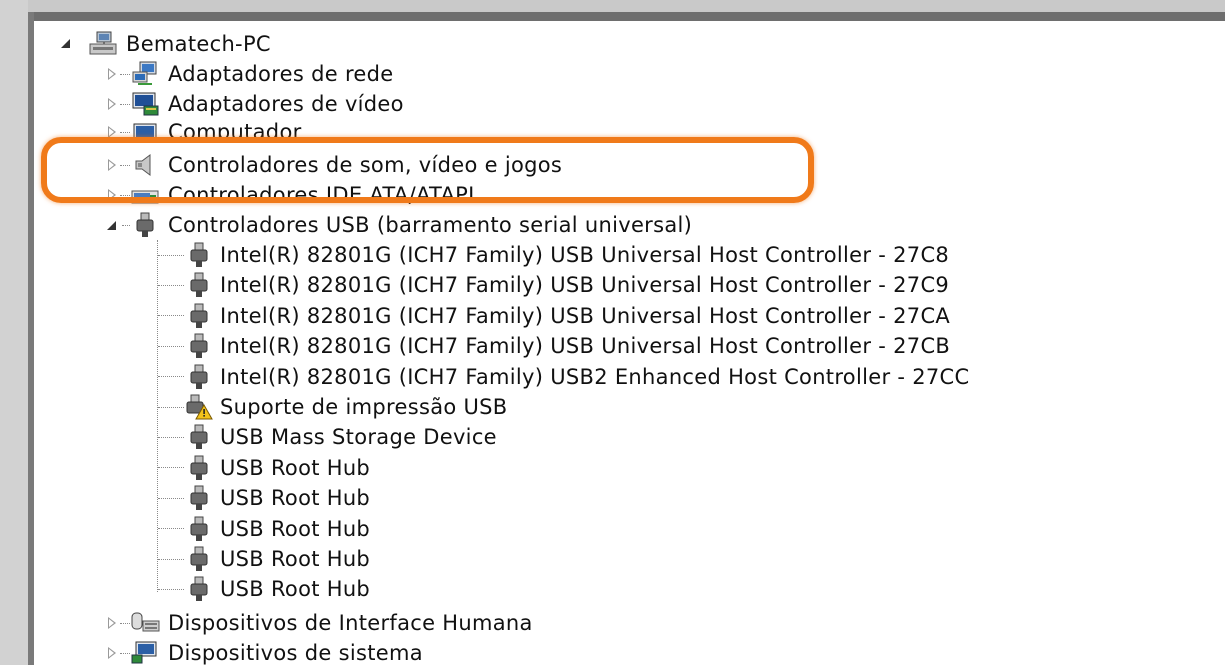 The width and height of the screenshot is (1225, 672). I want to click on computer-icon, so click(145, 128).